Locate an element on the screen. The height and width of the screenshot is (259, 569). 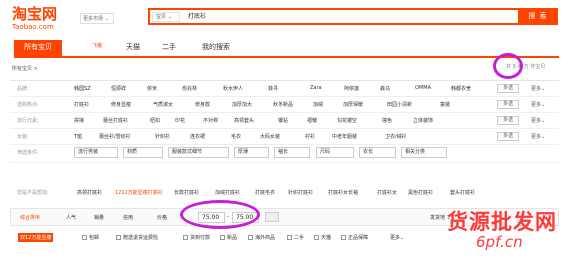
brand-option: 韩都衣舍 is located at coordinates (461, 88).